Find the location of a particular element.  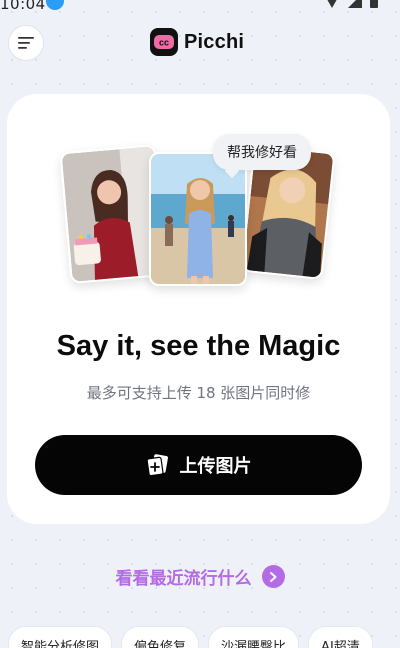

cellular-signal-icon is located at coordinates (355, 4).